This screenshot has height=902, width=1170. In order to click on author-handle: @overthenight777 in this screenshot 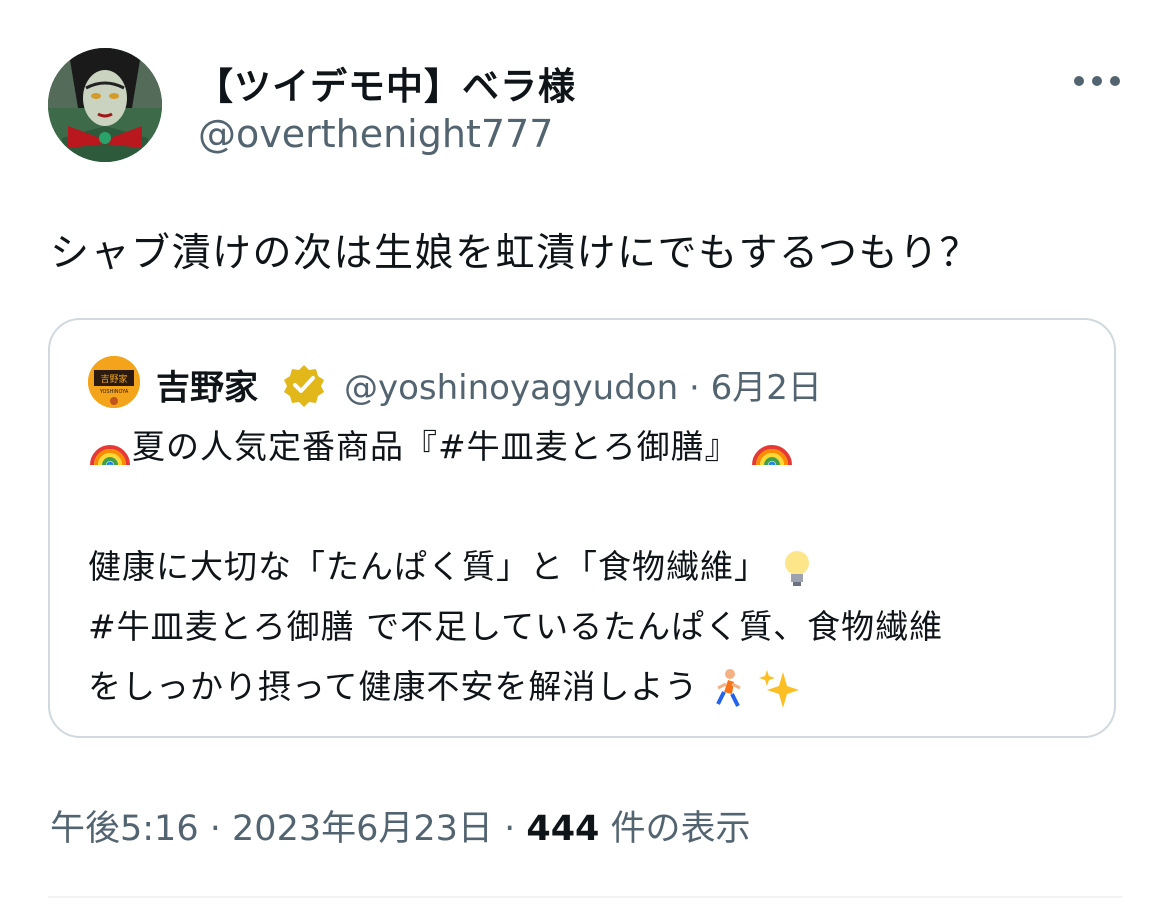, I will do `click(375, 134)`.